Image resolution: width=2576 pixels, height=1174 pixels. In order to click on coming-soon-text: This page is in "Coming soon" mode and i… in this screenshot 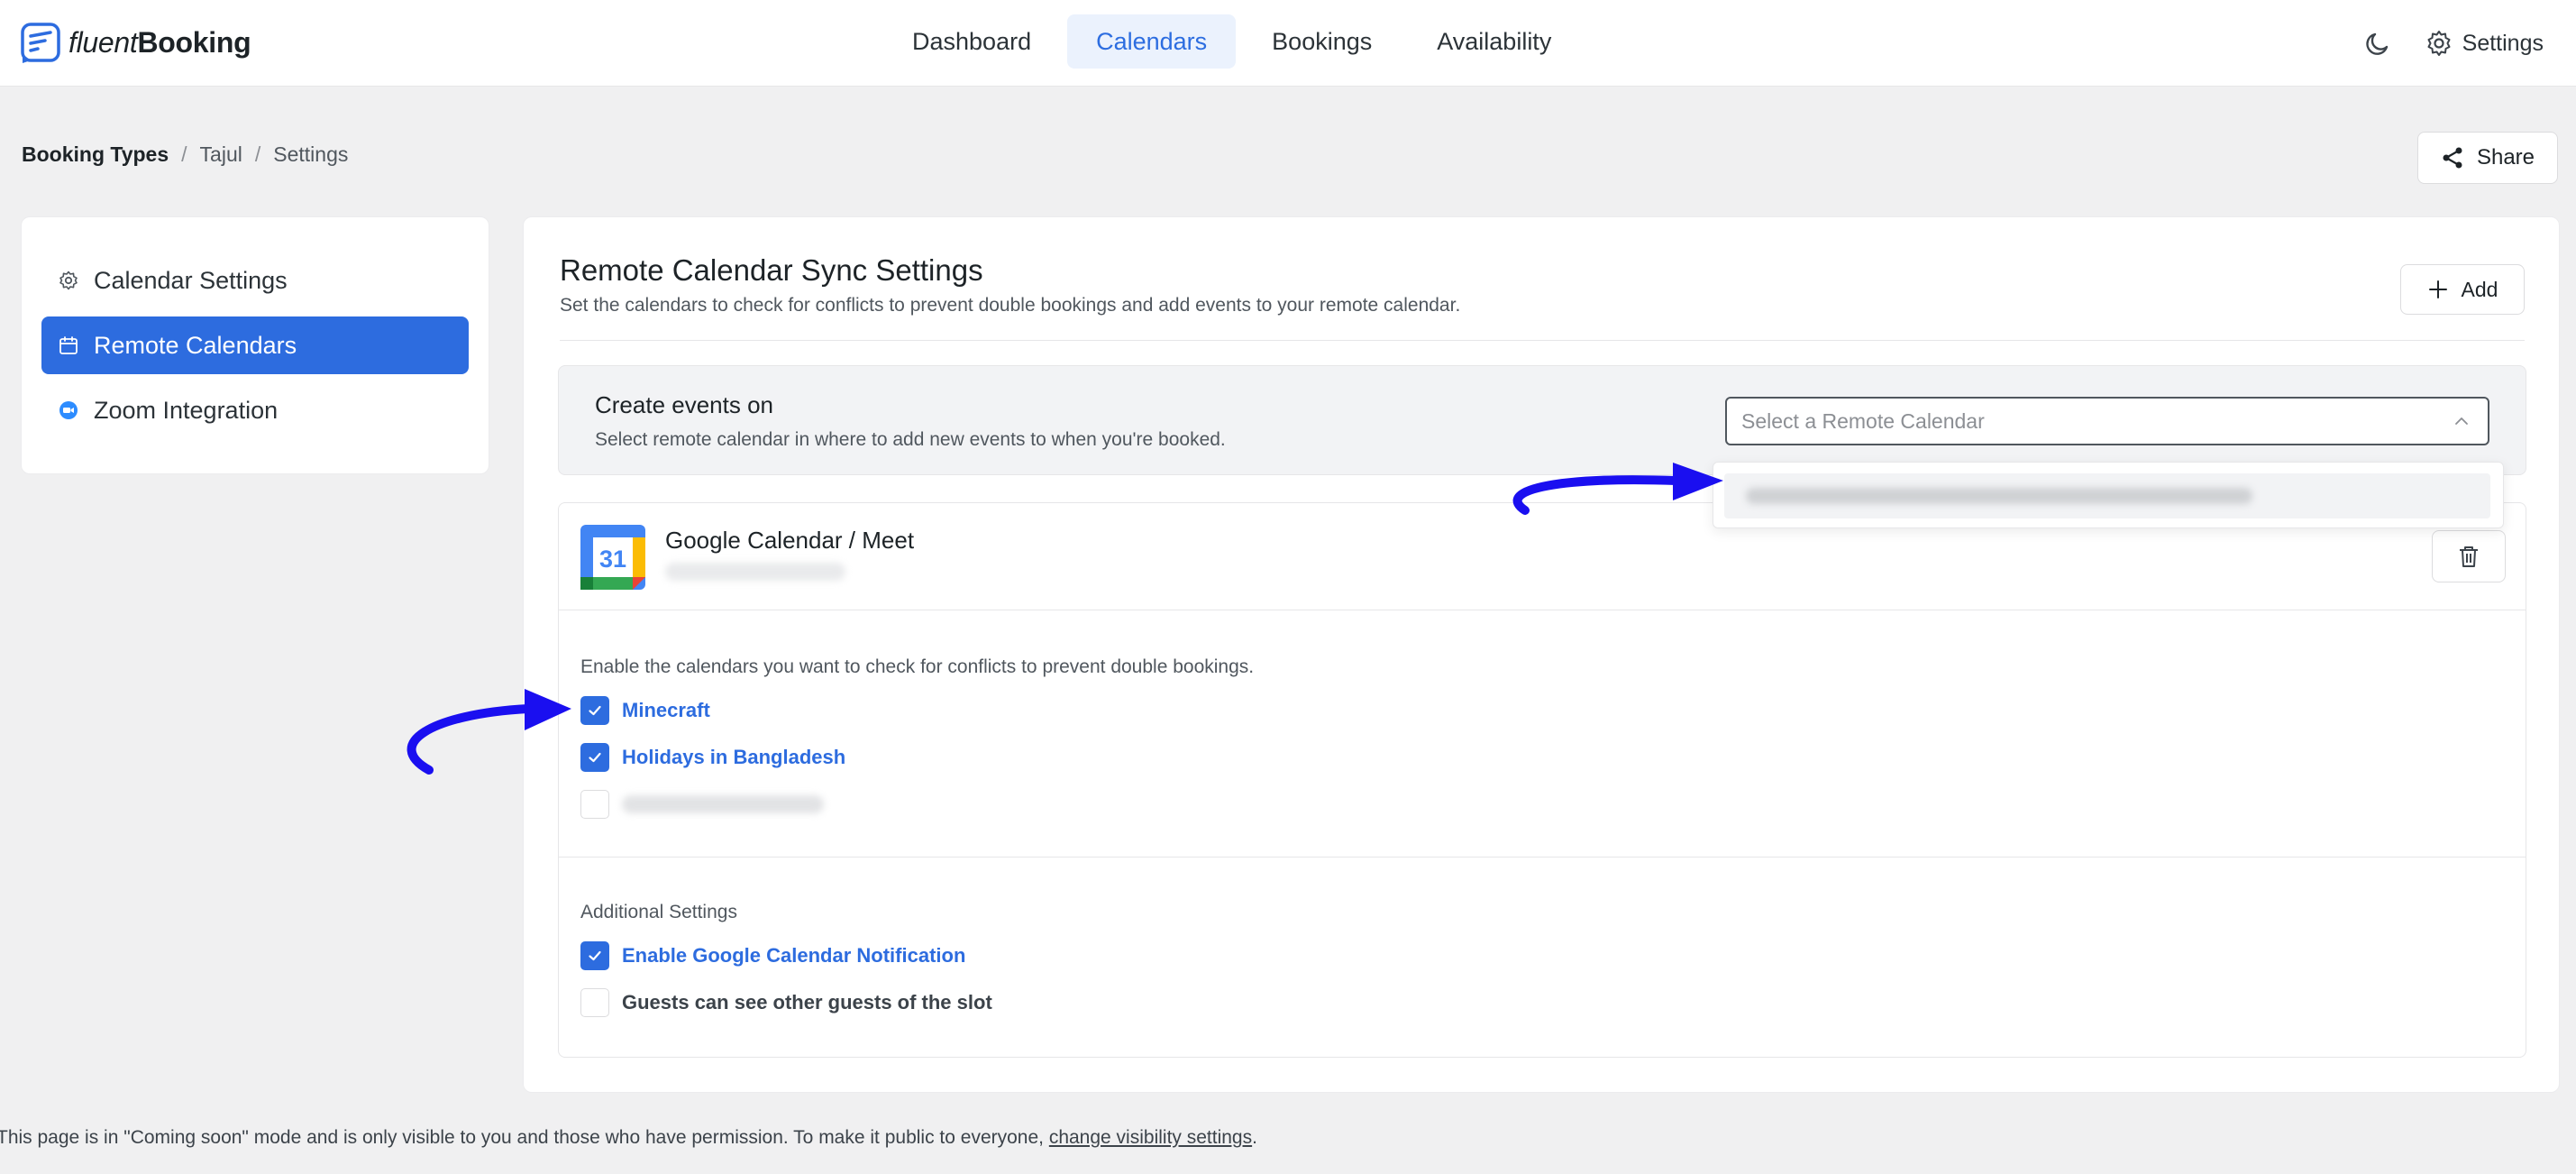, I will do `click(524, 1137)`.